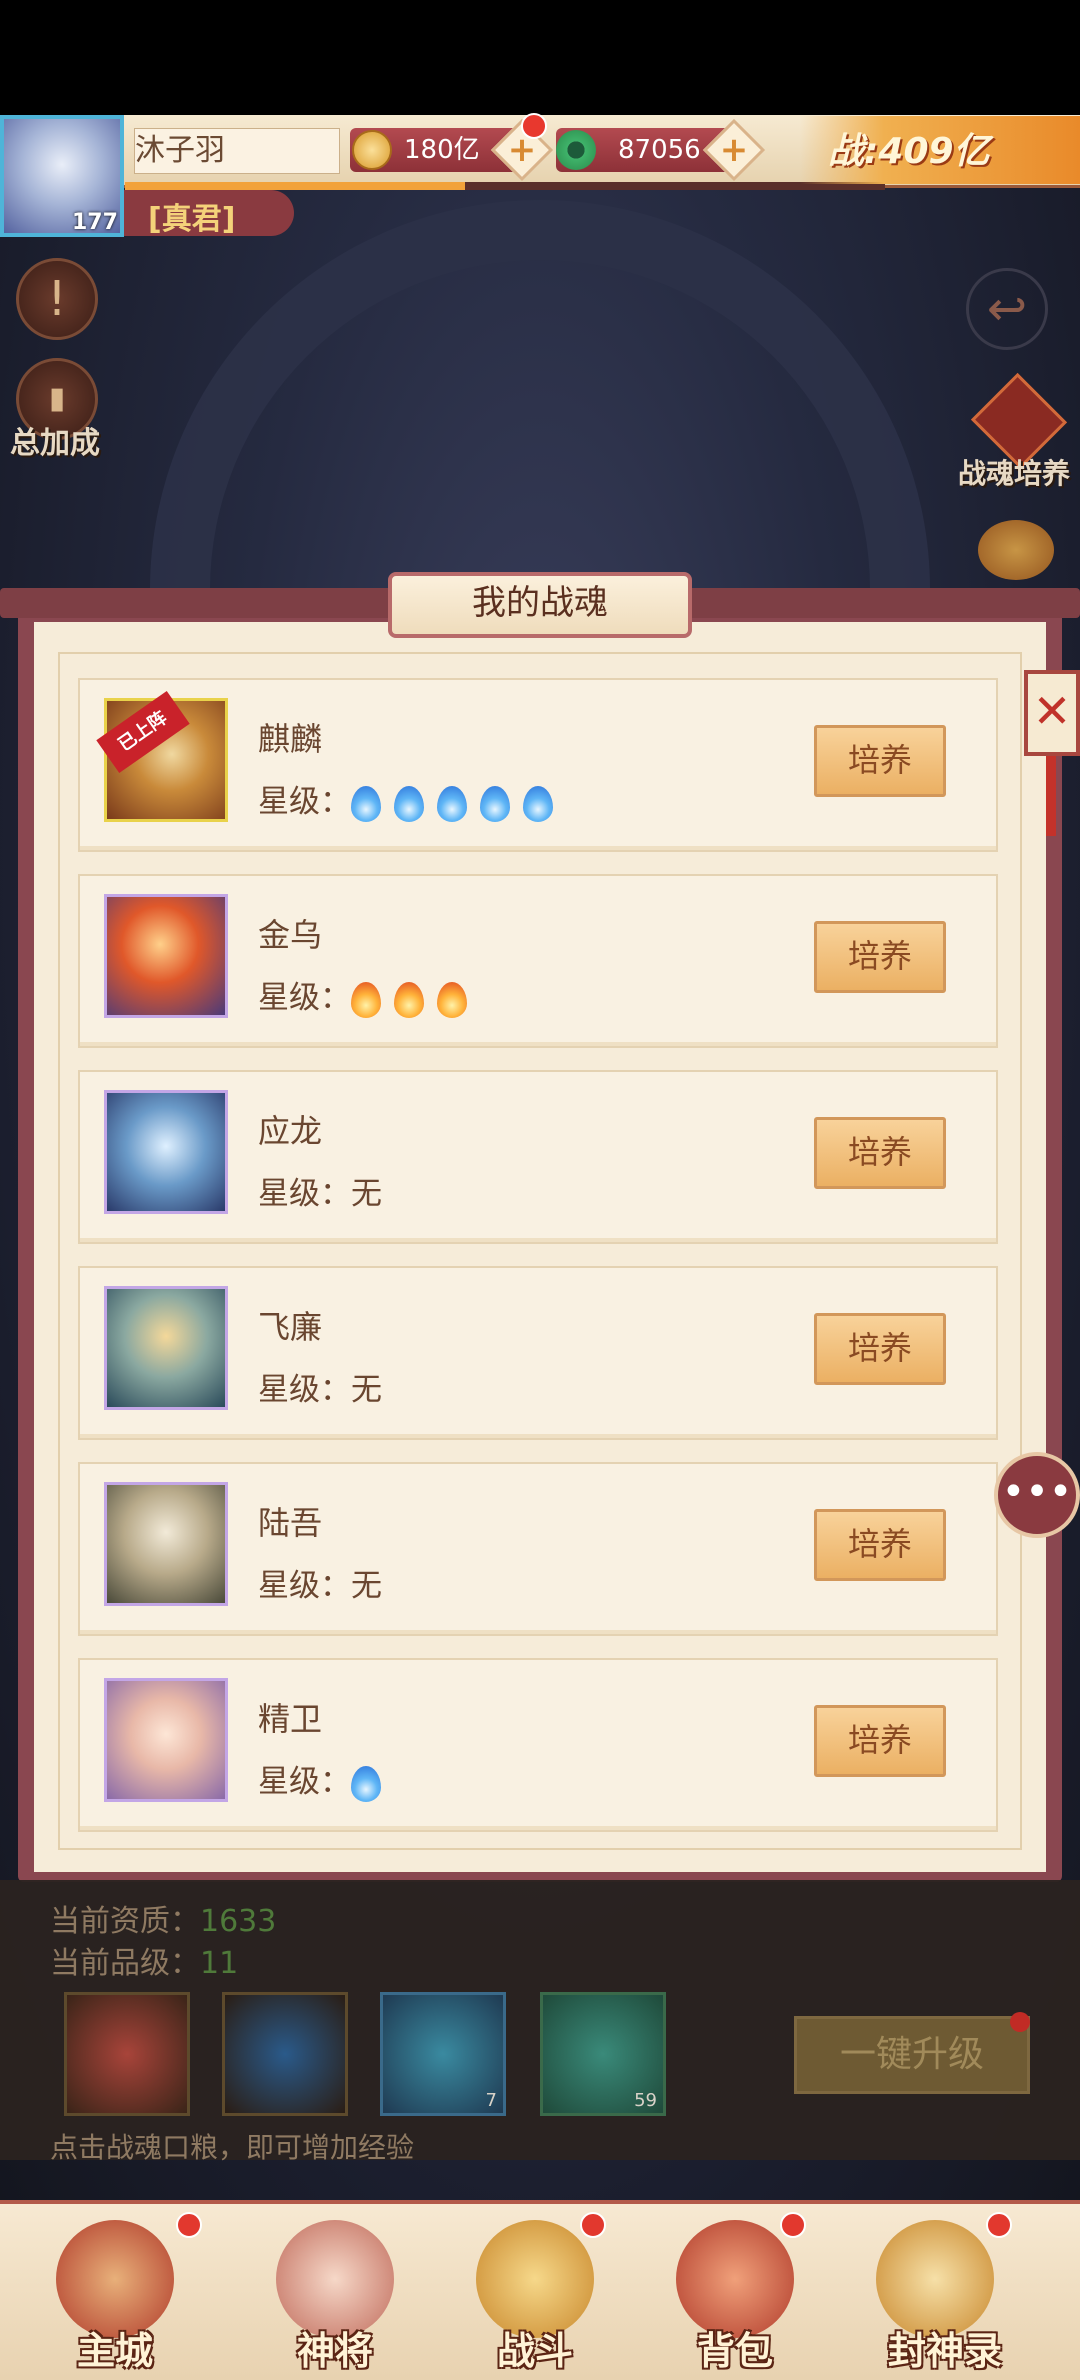 This screenshot has width=1080, height=2380. I want to click on book-icon: ▮, so click(57, 398).